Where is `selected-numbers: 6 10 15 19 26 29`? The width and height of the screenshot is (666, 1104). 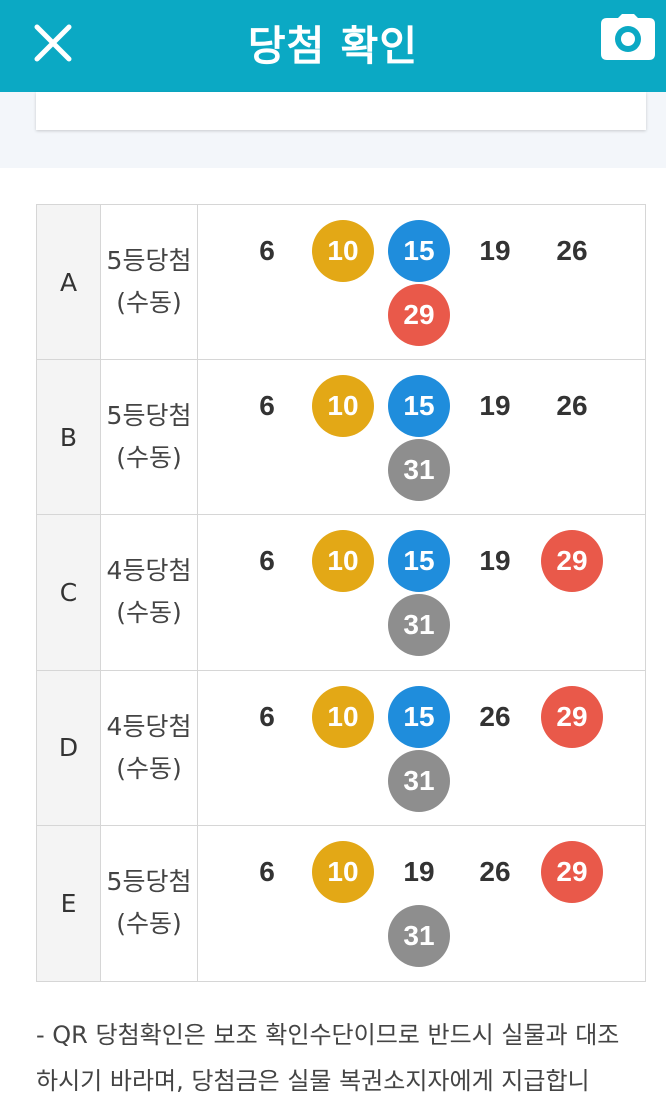 selected-numbers: 6 10 15 19 26 29 is located at coordinates (421, 282).